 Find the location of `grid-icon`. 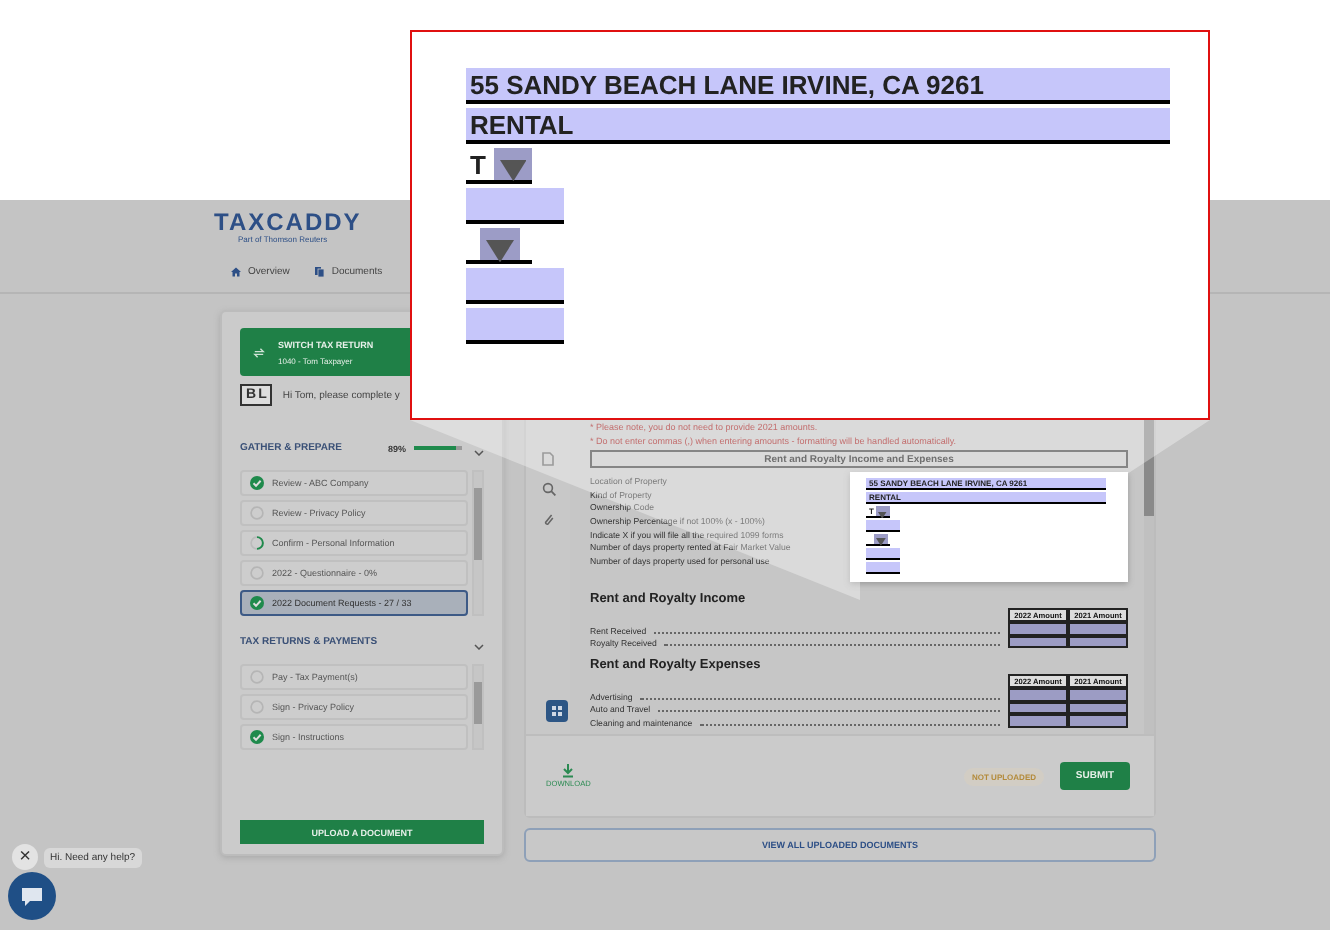

grid-icon is located at coordinates (557, 711).